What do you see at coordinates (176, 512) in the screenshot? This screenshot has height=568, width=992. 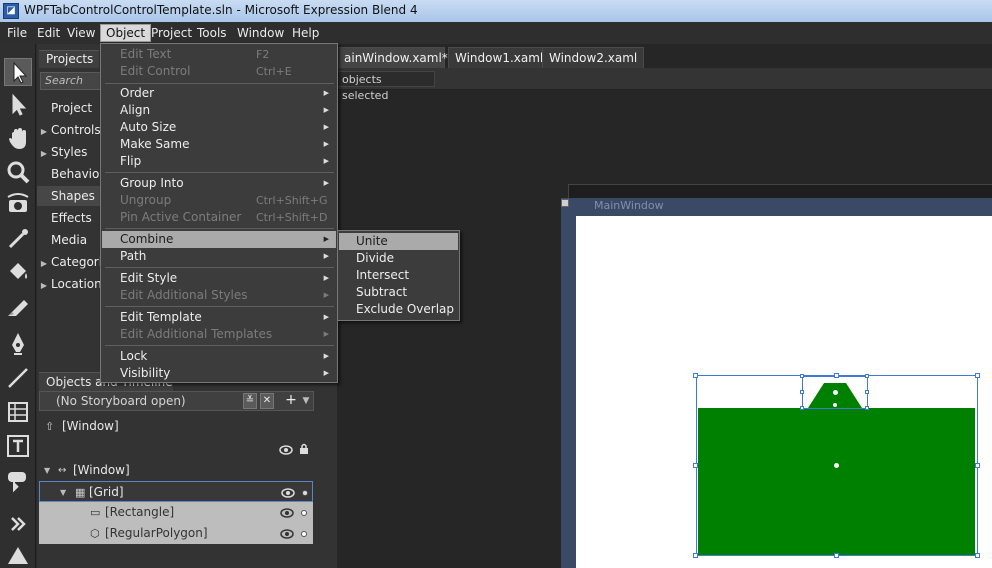 I see `tree-row-rectangle: ▭ [Rectangle]` at bounding box center [176, 512].